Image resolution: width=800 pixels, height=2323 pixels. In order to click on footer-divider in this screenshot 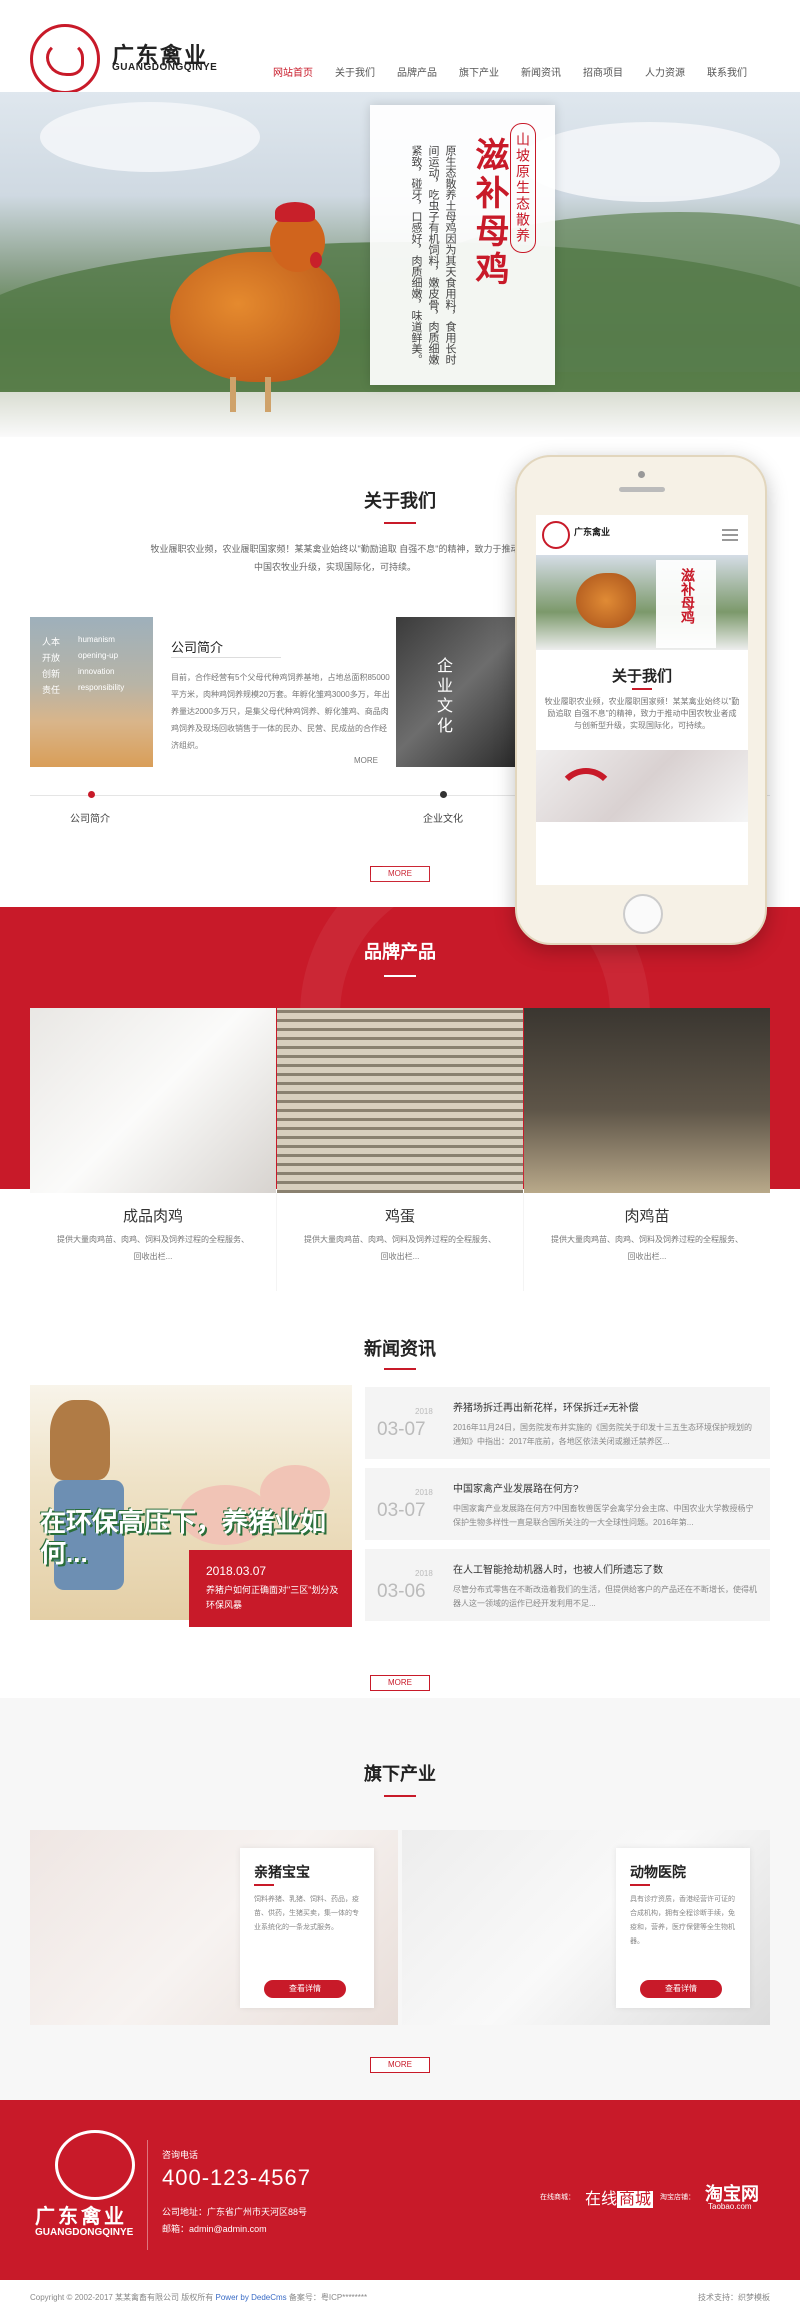, I will do `click(147, 2195)`.